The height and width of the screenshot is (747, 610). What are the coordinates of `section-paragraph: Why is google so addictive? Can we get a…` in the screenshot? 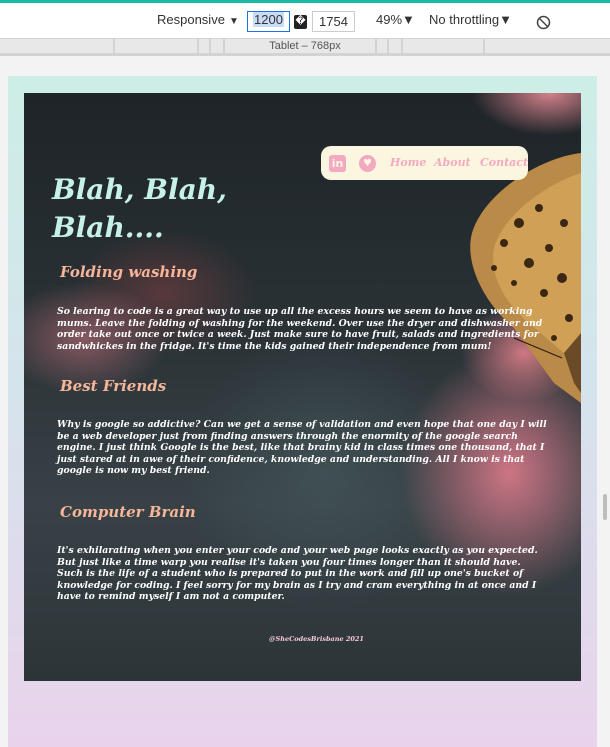 It's located at (302, 447).